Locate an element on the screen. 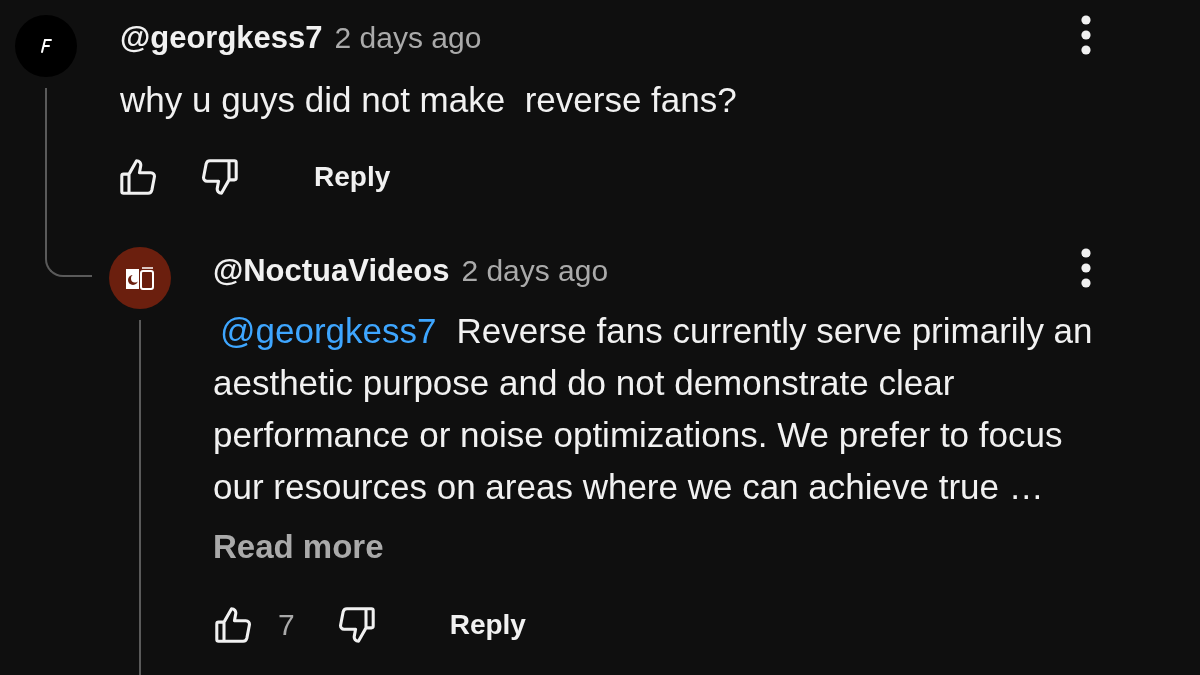  author-name: @georgkess7 is located at coordinates (221, 38).